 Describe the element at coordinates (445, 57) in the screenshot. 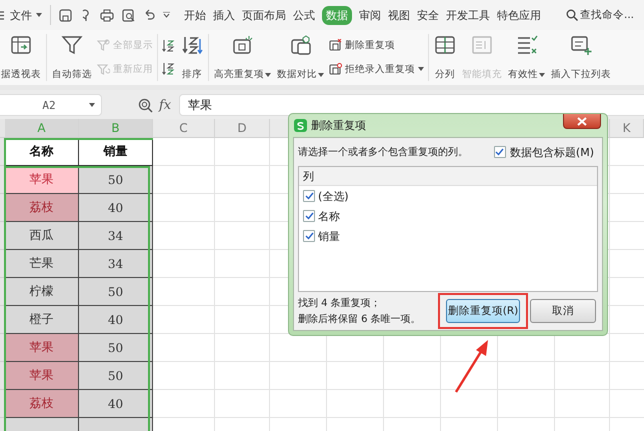

I see `ribbon-button: 分列` at that location.